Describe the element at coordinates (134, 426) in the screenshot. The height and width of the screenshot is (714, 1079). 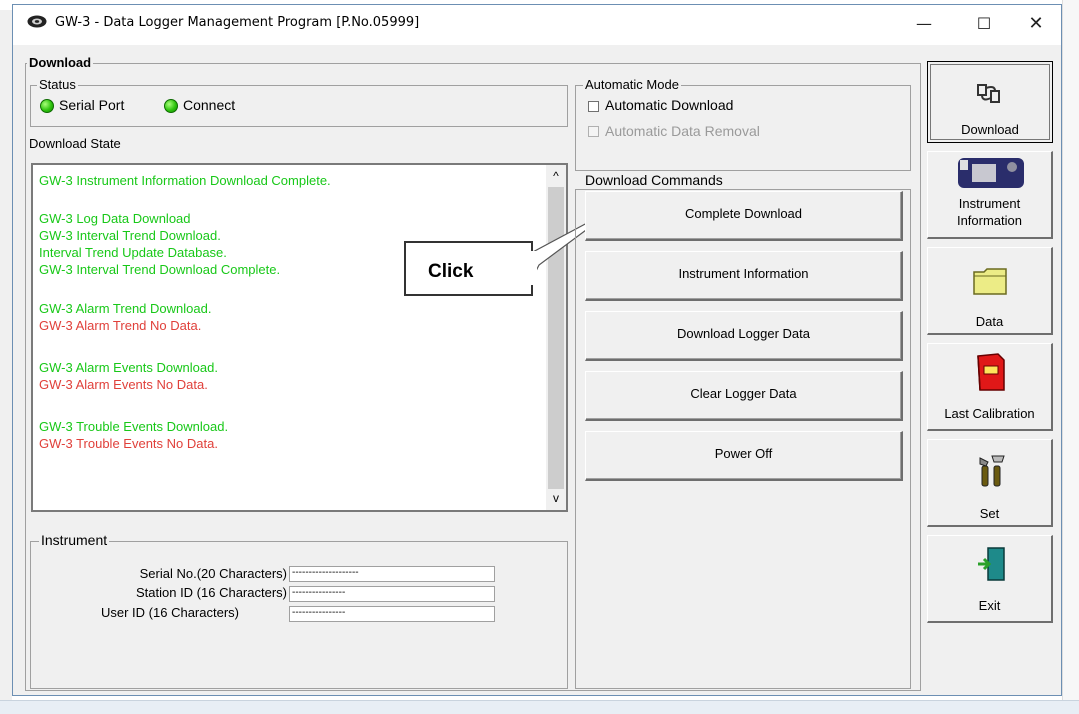
I see `log-line: GW-3 Trouble Events Download.` at that location.